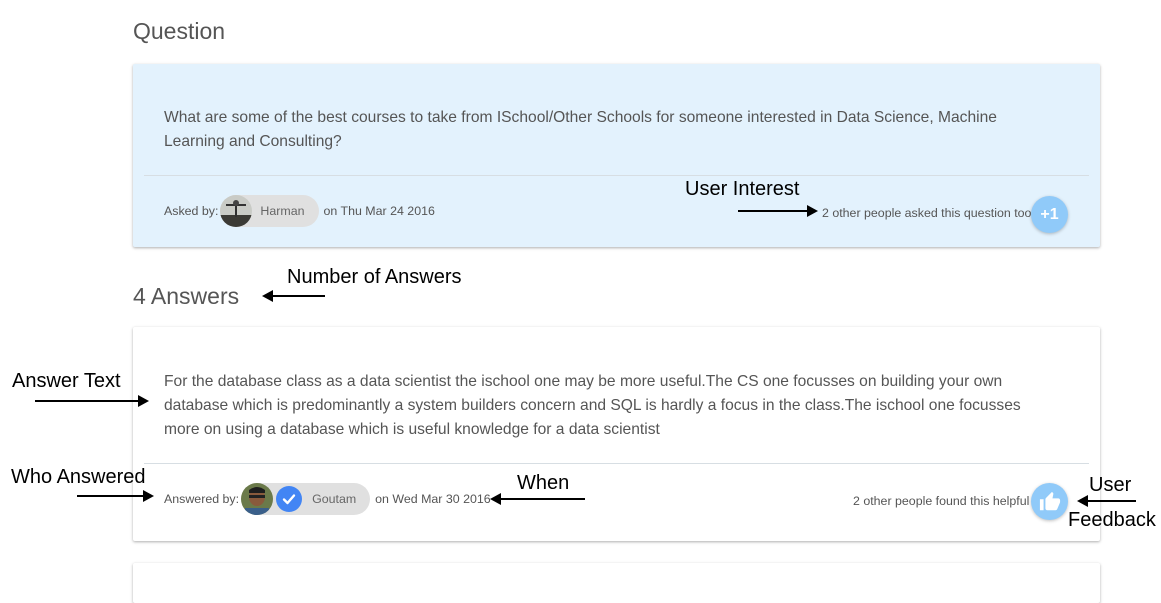 The height and width of the screenshot is (603, 1161). Describe the element at coordinates (202, 499) in the screenshot. I see `answered-by-label: Answered by:` at that location.